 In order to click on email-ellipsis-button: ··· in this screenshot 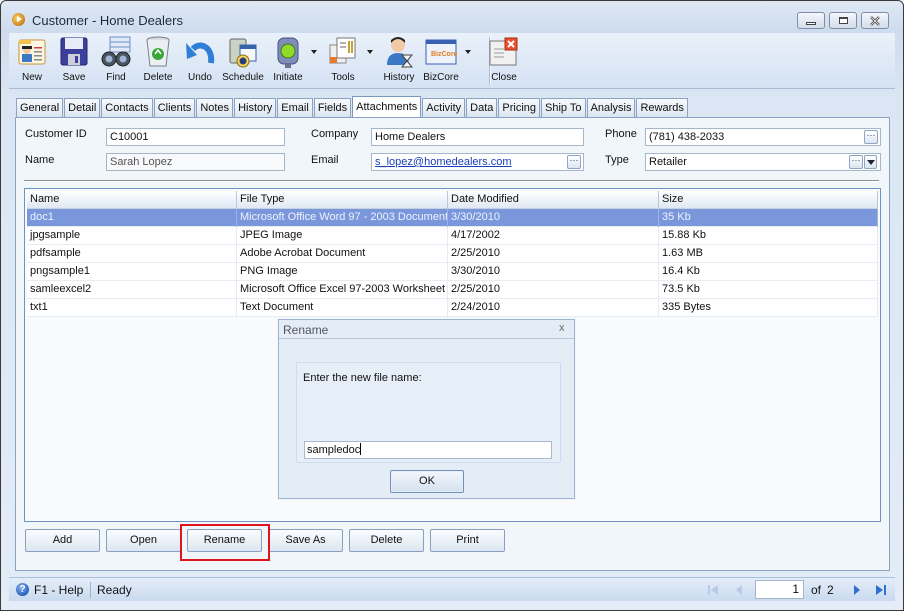, I will do `click(574, 162)`.